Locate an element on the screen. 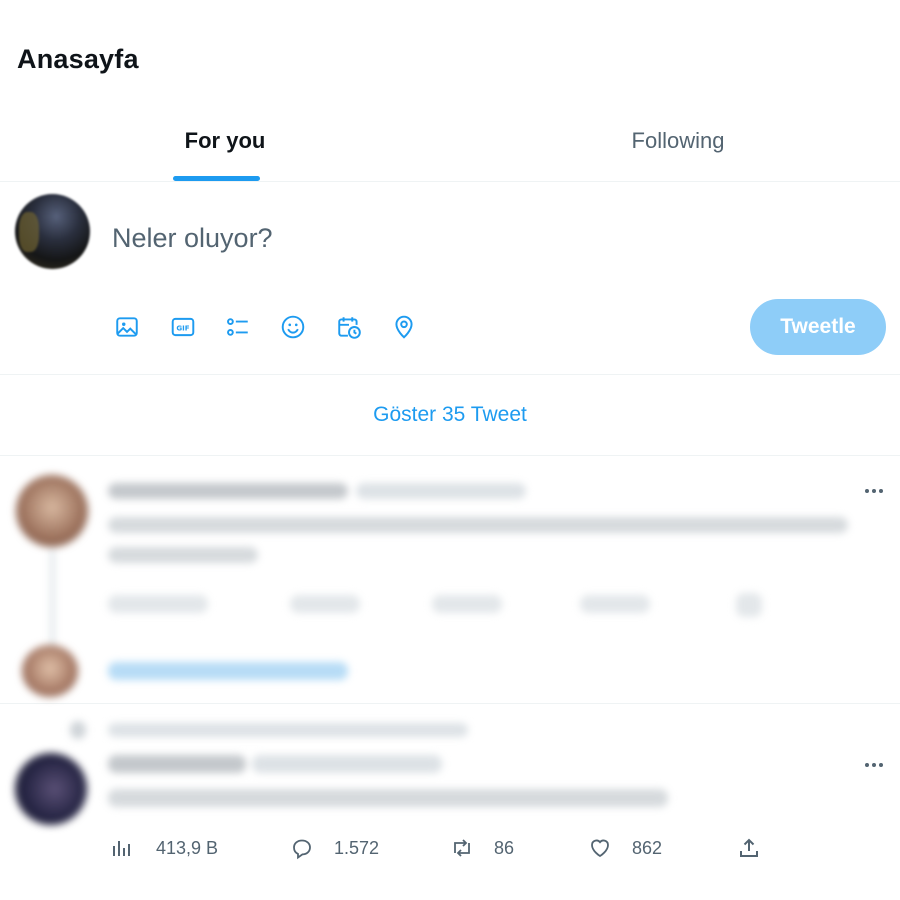 Image resolution: width=900 pixels, height=900 pixels. image-icon is located at coordinates (127, 327).